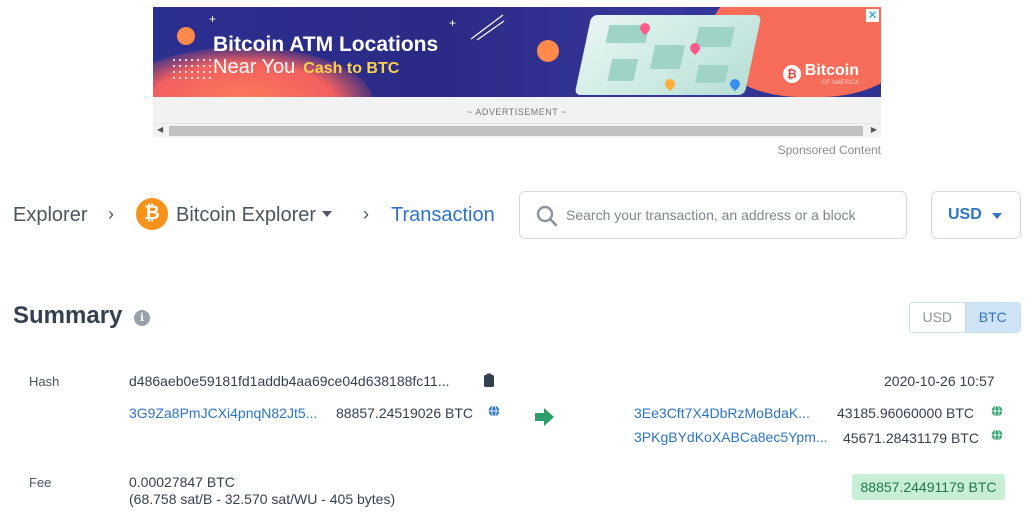  Describe the element at coordinates (182, 482) in the screenshot. I see `fee-value: 0.00027847 BTC` at that location.